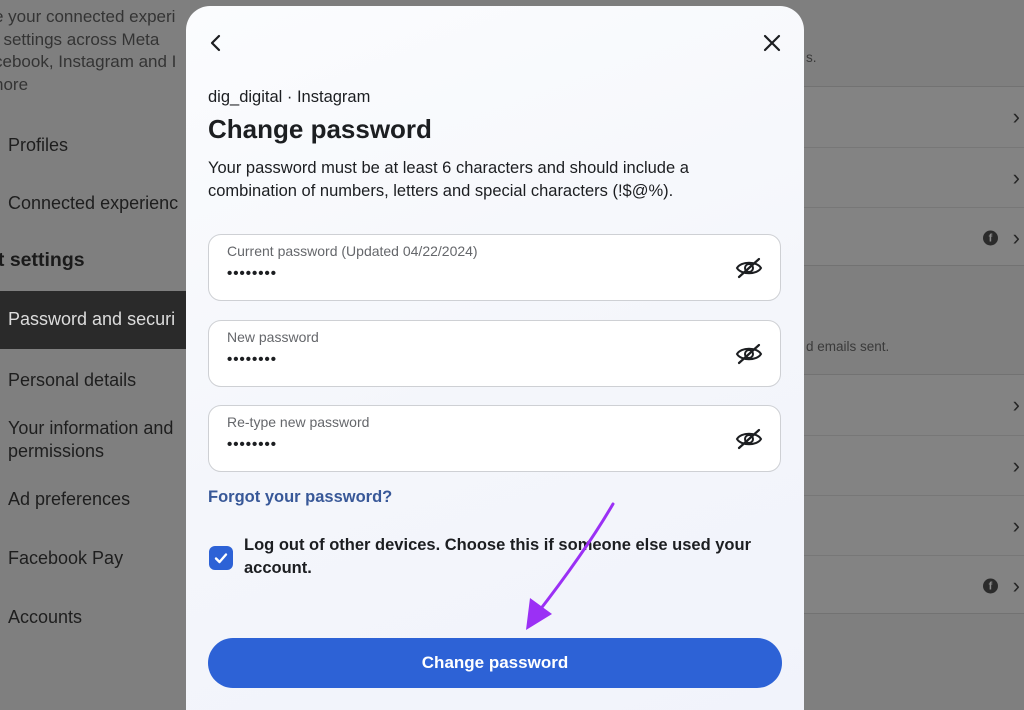 This screenshot has height=710, width=1024. What do you see at coordinates (88, 61) in the screenshot?
I see `intro-line: cebook, Instagram and I` at bounding box center [88, 61].